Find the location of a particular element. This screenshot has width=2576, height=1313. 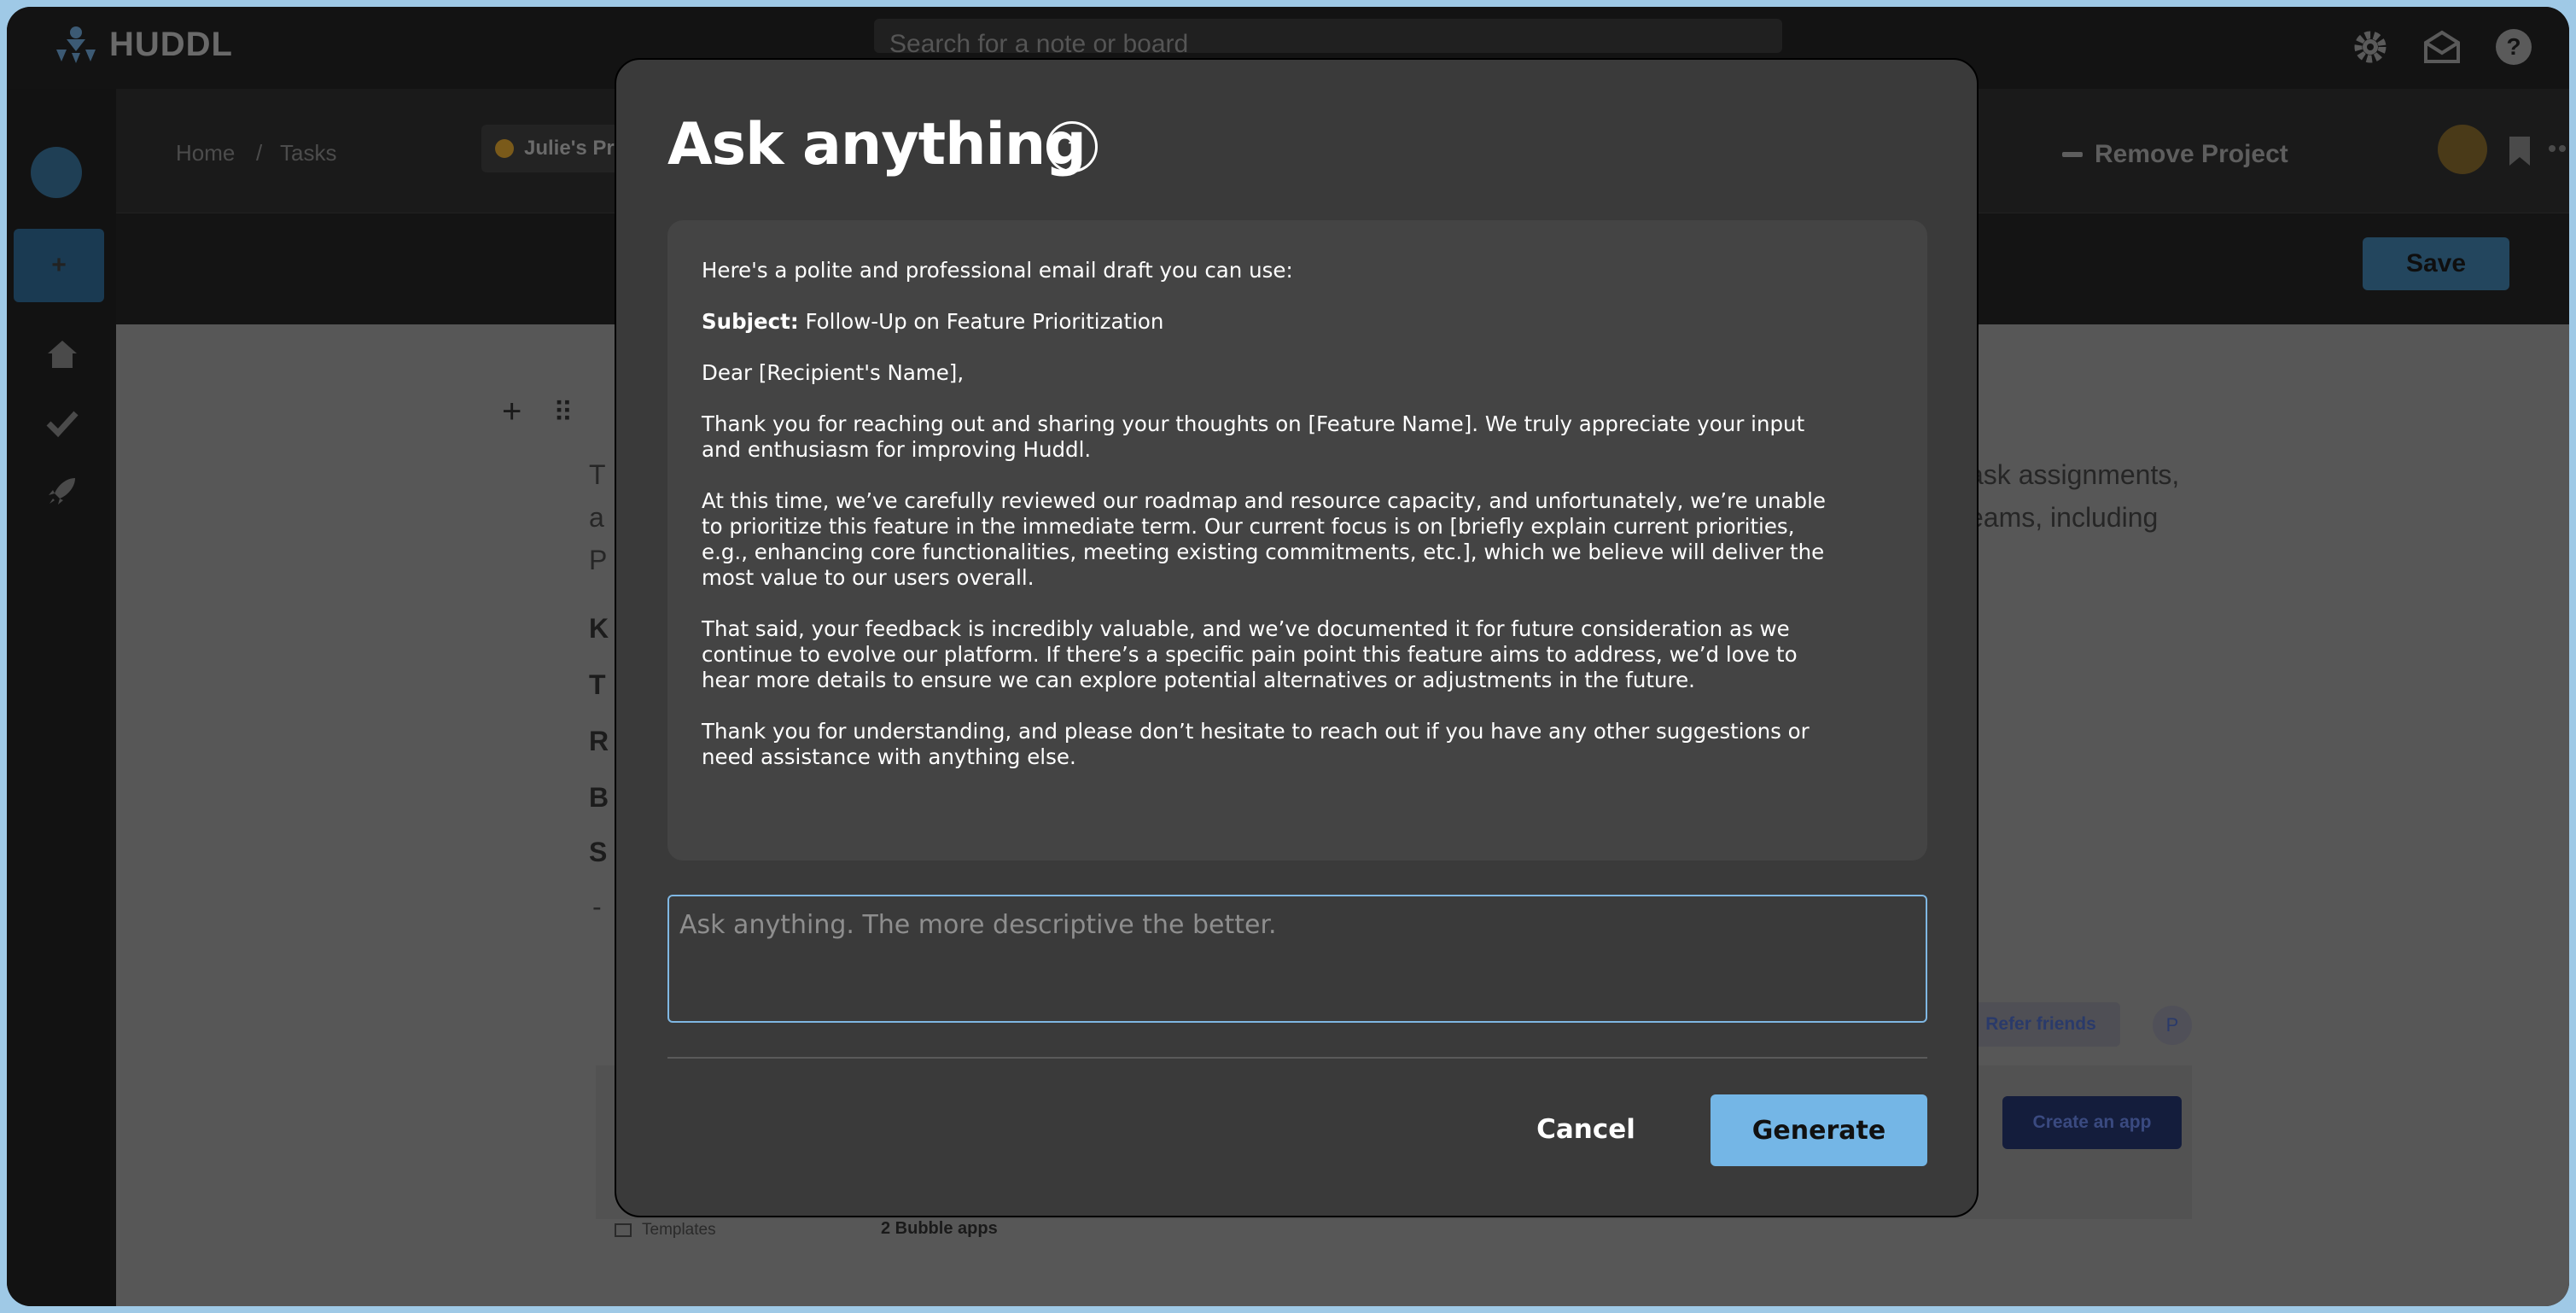

refer-friends-button: Refer friends is located at coordinates (2040, 1024).